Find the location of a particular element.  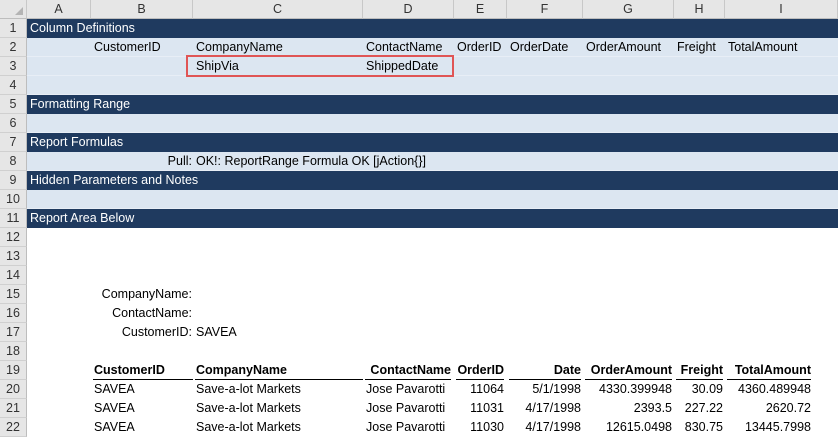

row-header-4: 4 is located at coordinates (13, 85).